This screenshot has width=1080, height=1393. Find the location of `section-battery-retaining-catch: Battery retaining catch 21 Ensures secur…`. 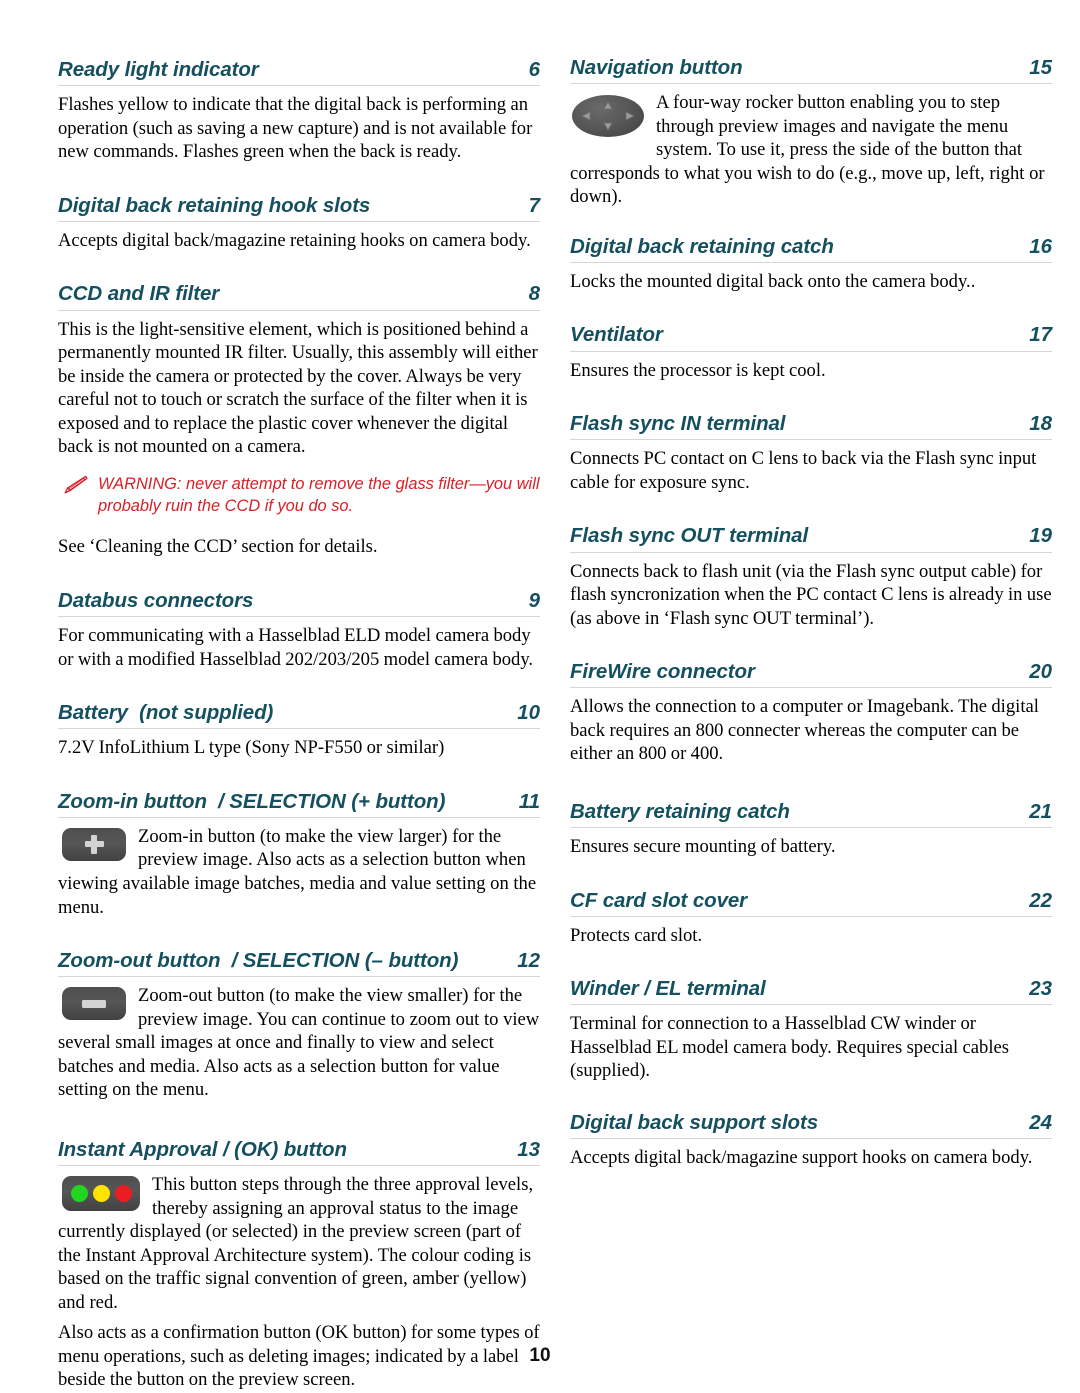

section-battery-retaining-catch: Battery retaining catch 21 Ensures secur… is located at coordinates (811, 829).